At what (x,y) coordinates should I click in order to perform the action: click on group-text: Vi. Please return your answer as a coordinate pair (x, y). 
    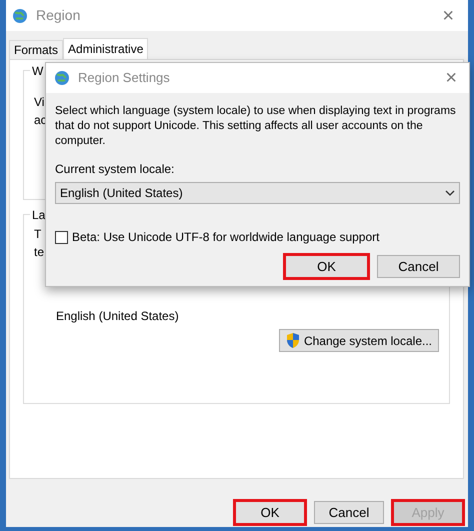
    Looking at the image, I should click on (39, 102).